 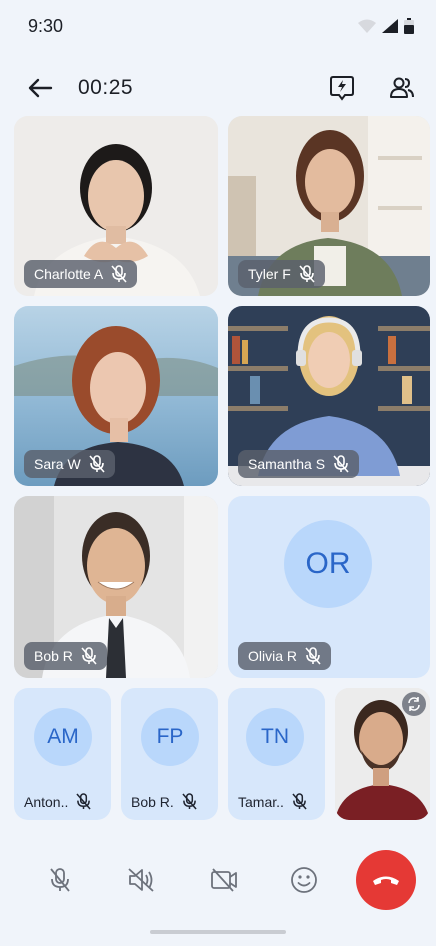 What do you see at coordinates (170, 737) in the screenshot?
I see `participant-avatar: FP` at bounding box center [170, 737].